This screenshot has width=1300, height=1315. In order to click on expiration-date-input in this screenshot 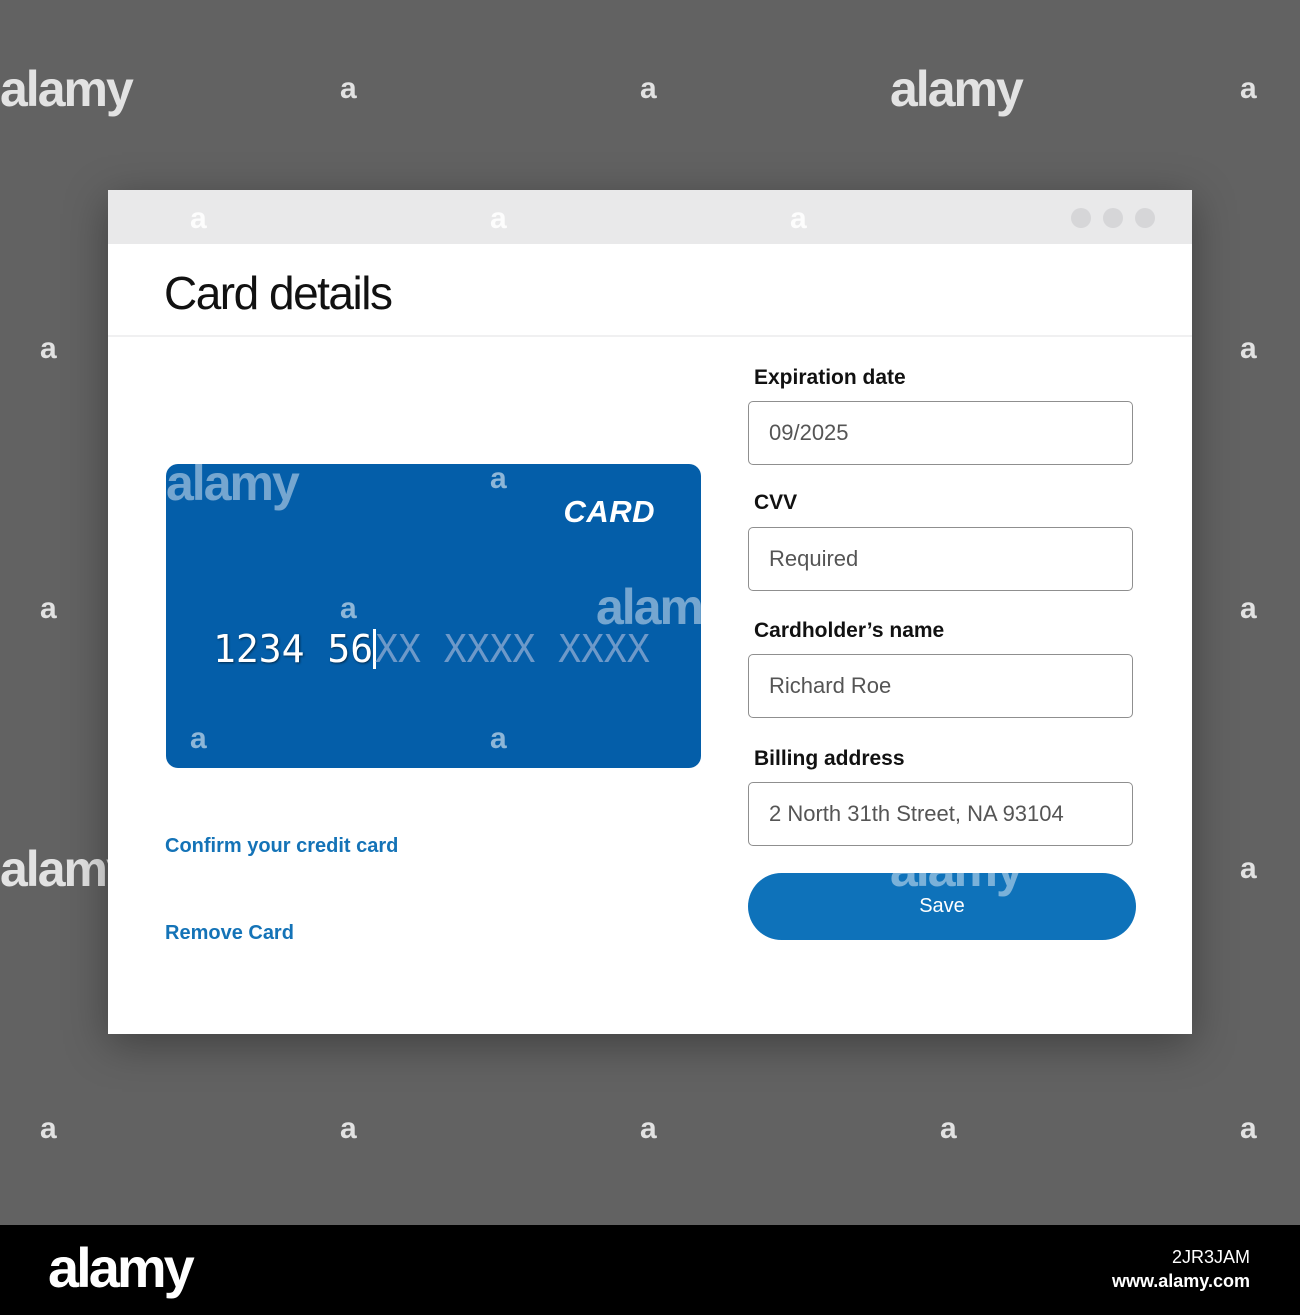, I will do `click(940, 433)`.